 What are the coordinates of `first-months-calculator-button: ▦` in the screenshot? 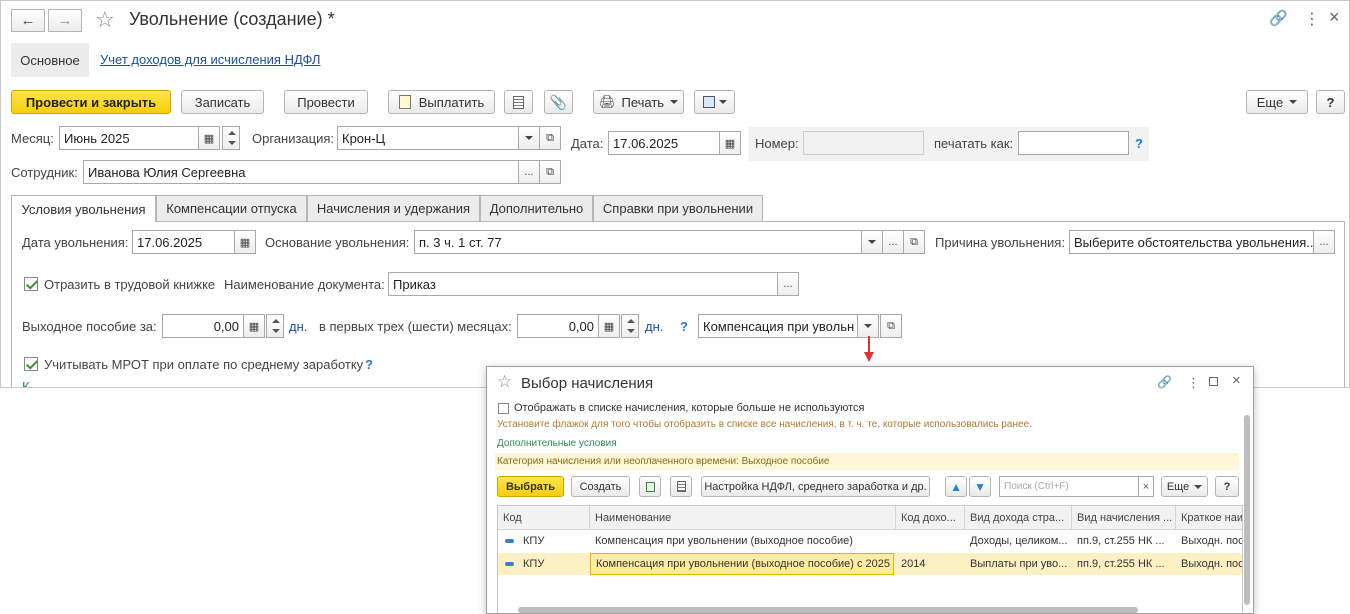 It's located at (609, 326).